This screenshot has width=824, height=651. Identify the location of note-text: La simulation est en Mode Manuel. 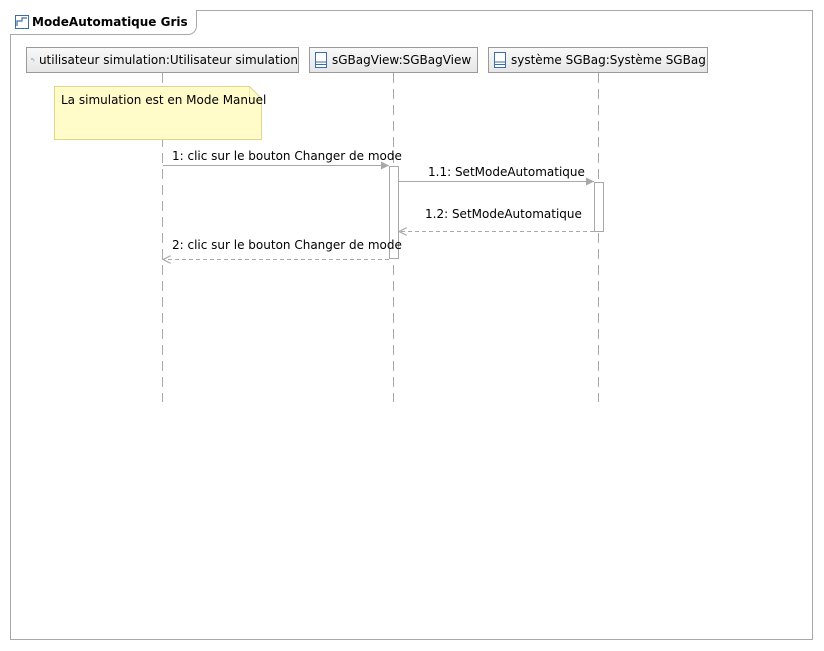
(164, 100).